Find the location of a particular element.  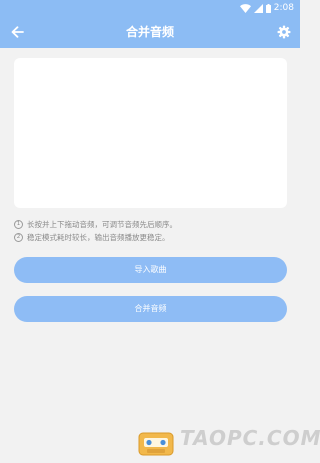

watermark: TAOPC.COM is located at coordinates (229, 442).